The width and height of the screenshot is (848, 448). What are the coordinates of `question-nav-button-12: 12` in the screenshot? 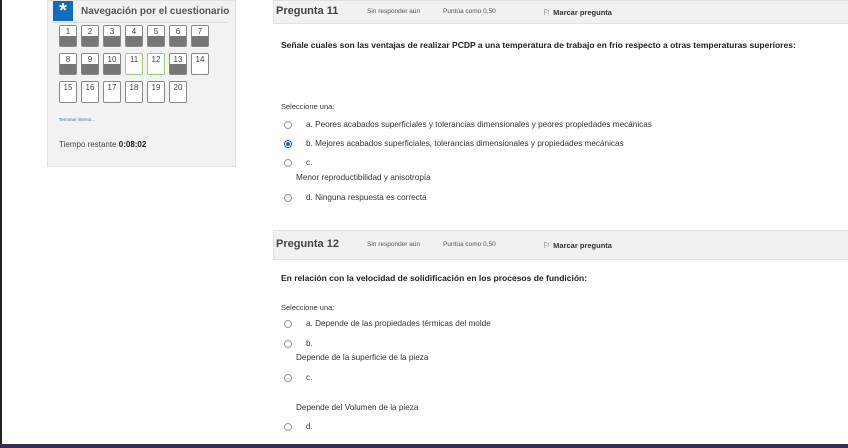 It's located at (156, 64).